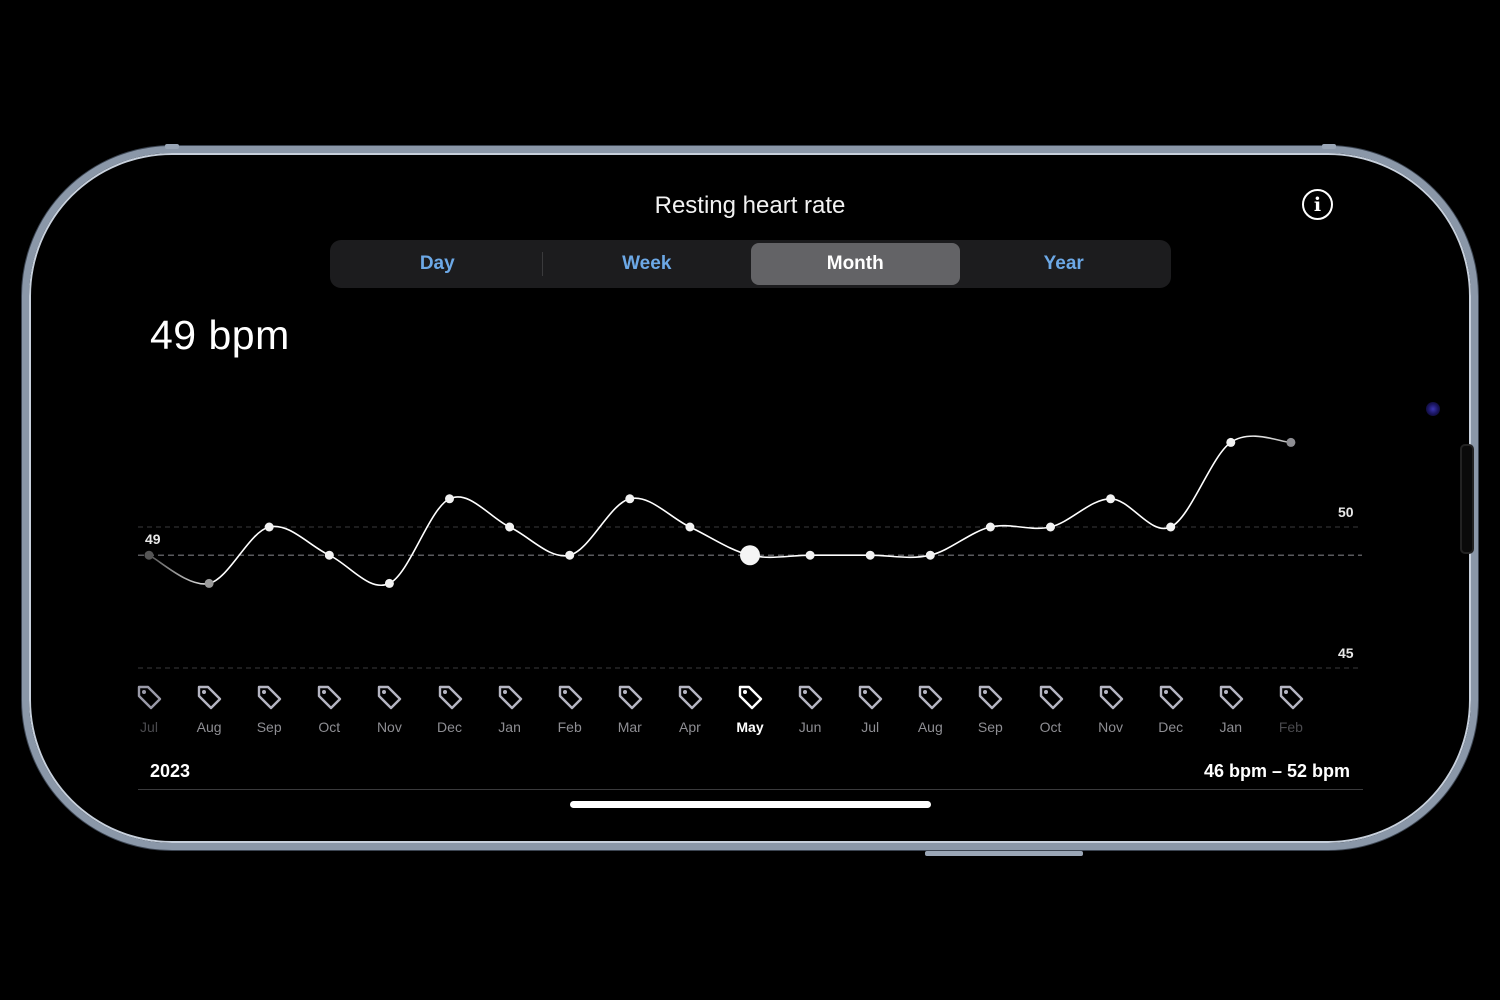  I want to click on y-tick-label: 45, so click(1346, 653).